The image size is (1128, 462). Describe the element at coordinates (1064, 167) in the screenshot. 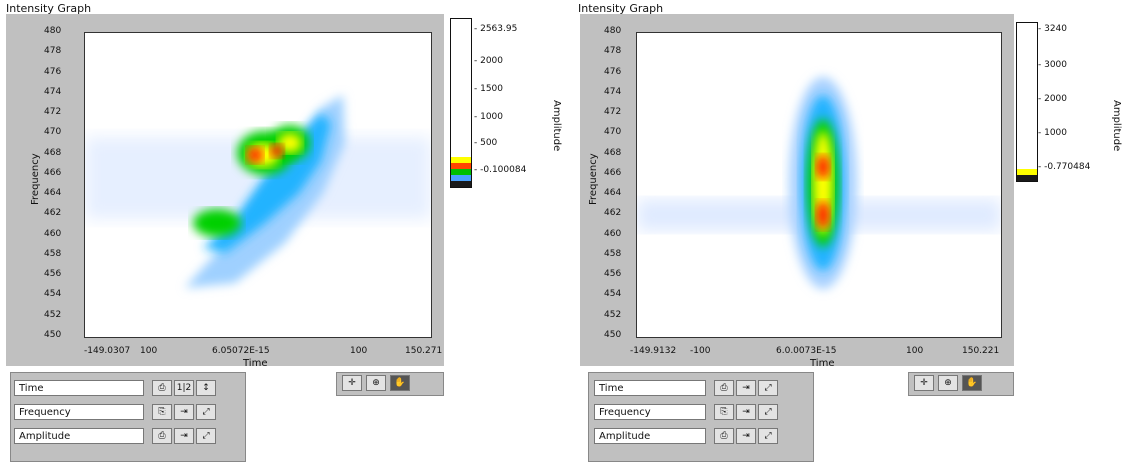

I see `scale-tick-label: - -0.770484` at that location.